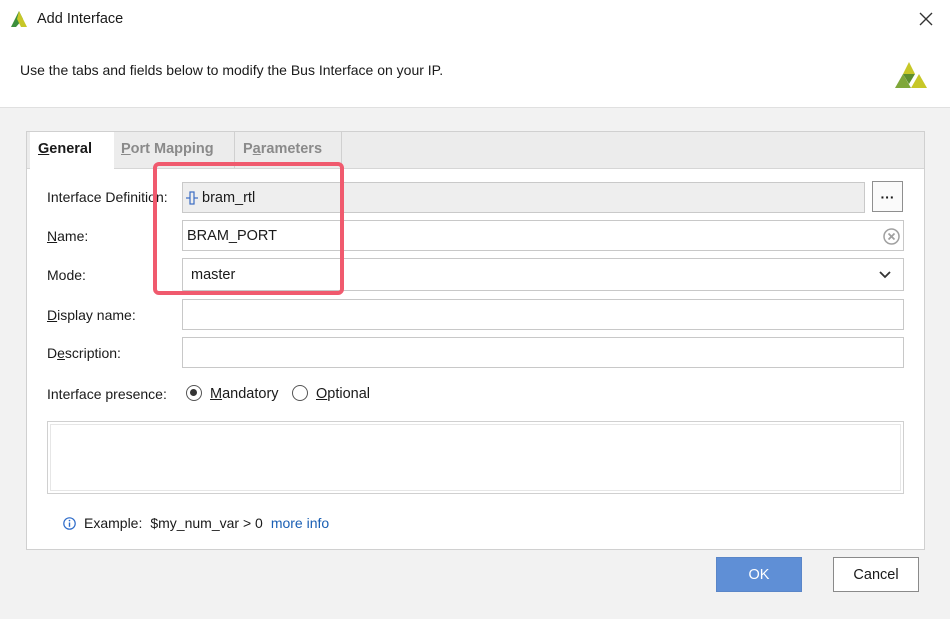  What do you see at coordinates (73, 236) in the screenshot?
I see `name-label-text: ame:` at bounding box center [73, 236].